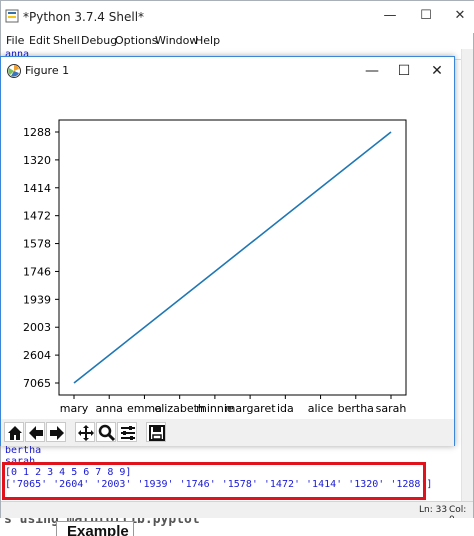 The width and height of the screenshot is (474, 536). What do you see at coordinates (237, 527) in the screenshot?
I see `background-document: s using matplotlib.pyplot Example` at bounding box center [237, 527].